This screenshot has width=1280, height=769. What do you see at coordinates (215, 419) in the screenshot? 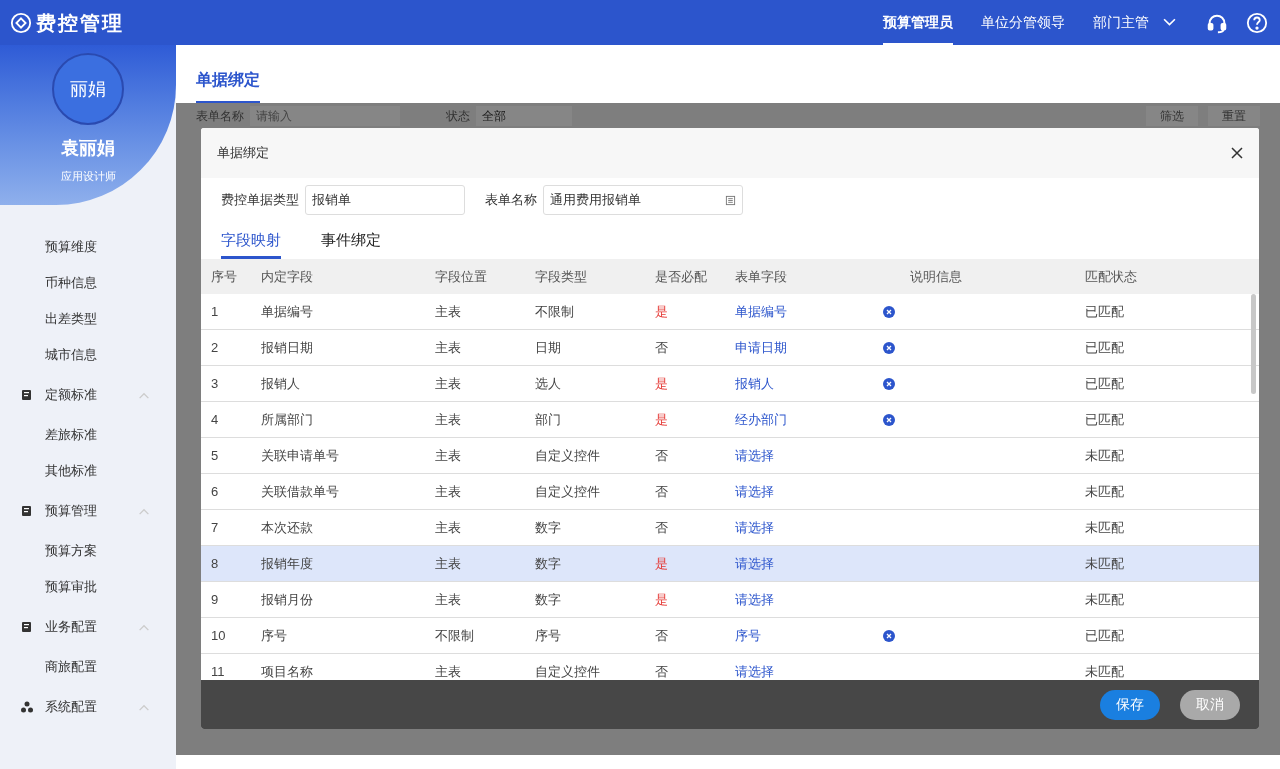
I see `table-cell: 4` at bounding box center [215, 419].